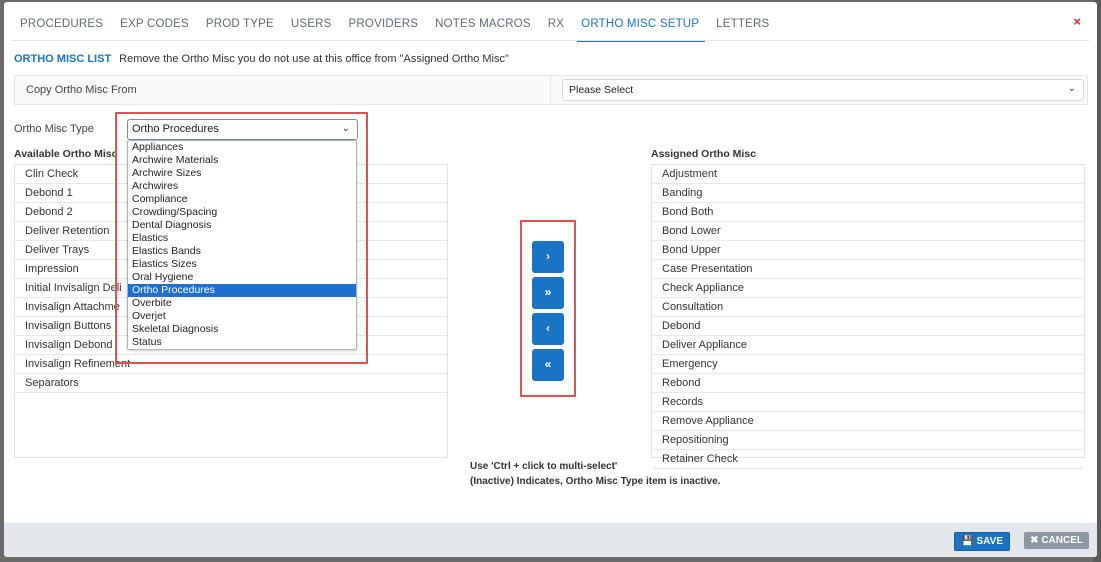 The width and height of the screenshot is (1101, 562). What do you see at coordinates (241, 238) in the screenshot?
I see `highlight-box-dropdown` at bounding box center [241, 238].